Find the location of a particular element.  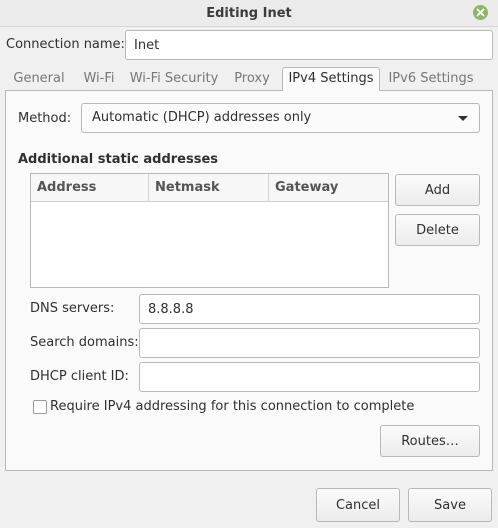

tab-wifi: Wi-Fi is located at coordinates (99, 79).